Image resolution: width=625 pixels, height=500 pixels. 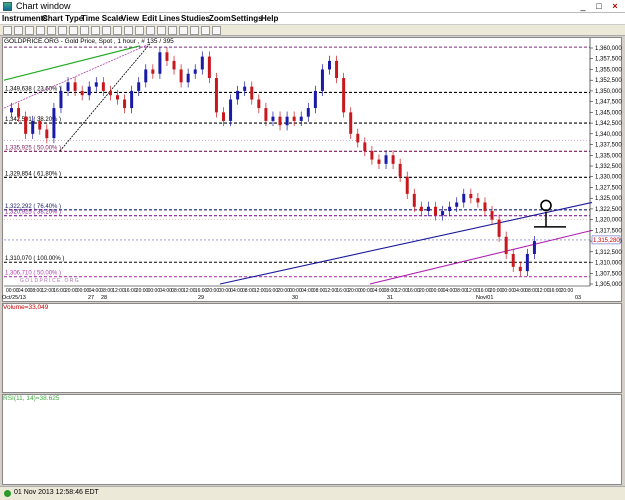 I want to click on green-trend-line, so click(x=72, y=63).